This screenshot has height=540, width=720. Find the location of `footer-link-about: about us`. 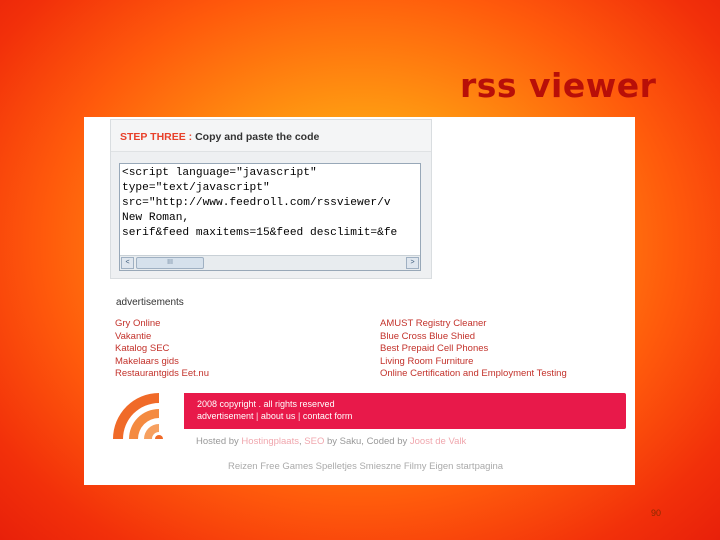

footer-link-about: about us is located at coordinates (278, 416).